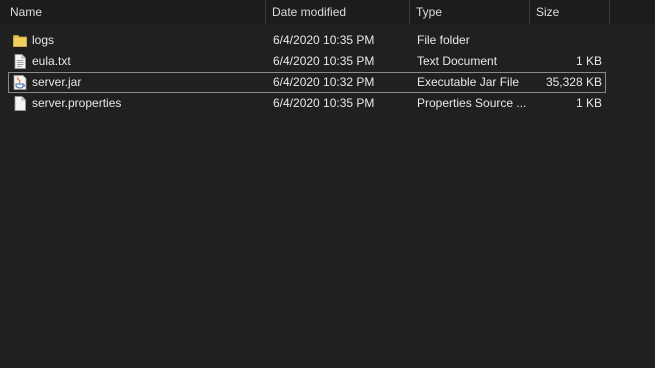 Image resolution: width=655 pixels, height=368 pixels. I want to click on file-row-logs: logs 6/4/2020 10:35 PM File folder, so click(307, 40).